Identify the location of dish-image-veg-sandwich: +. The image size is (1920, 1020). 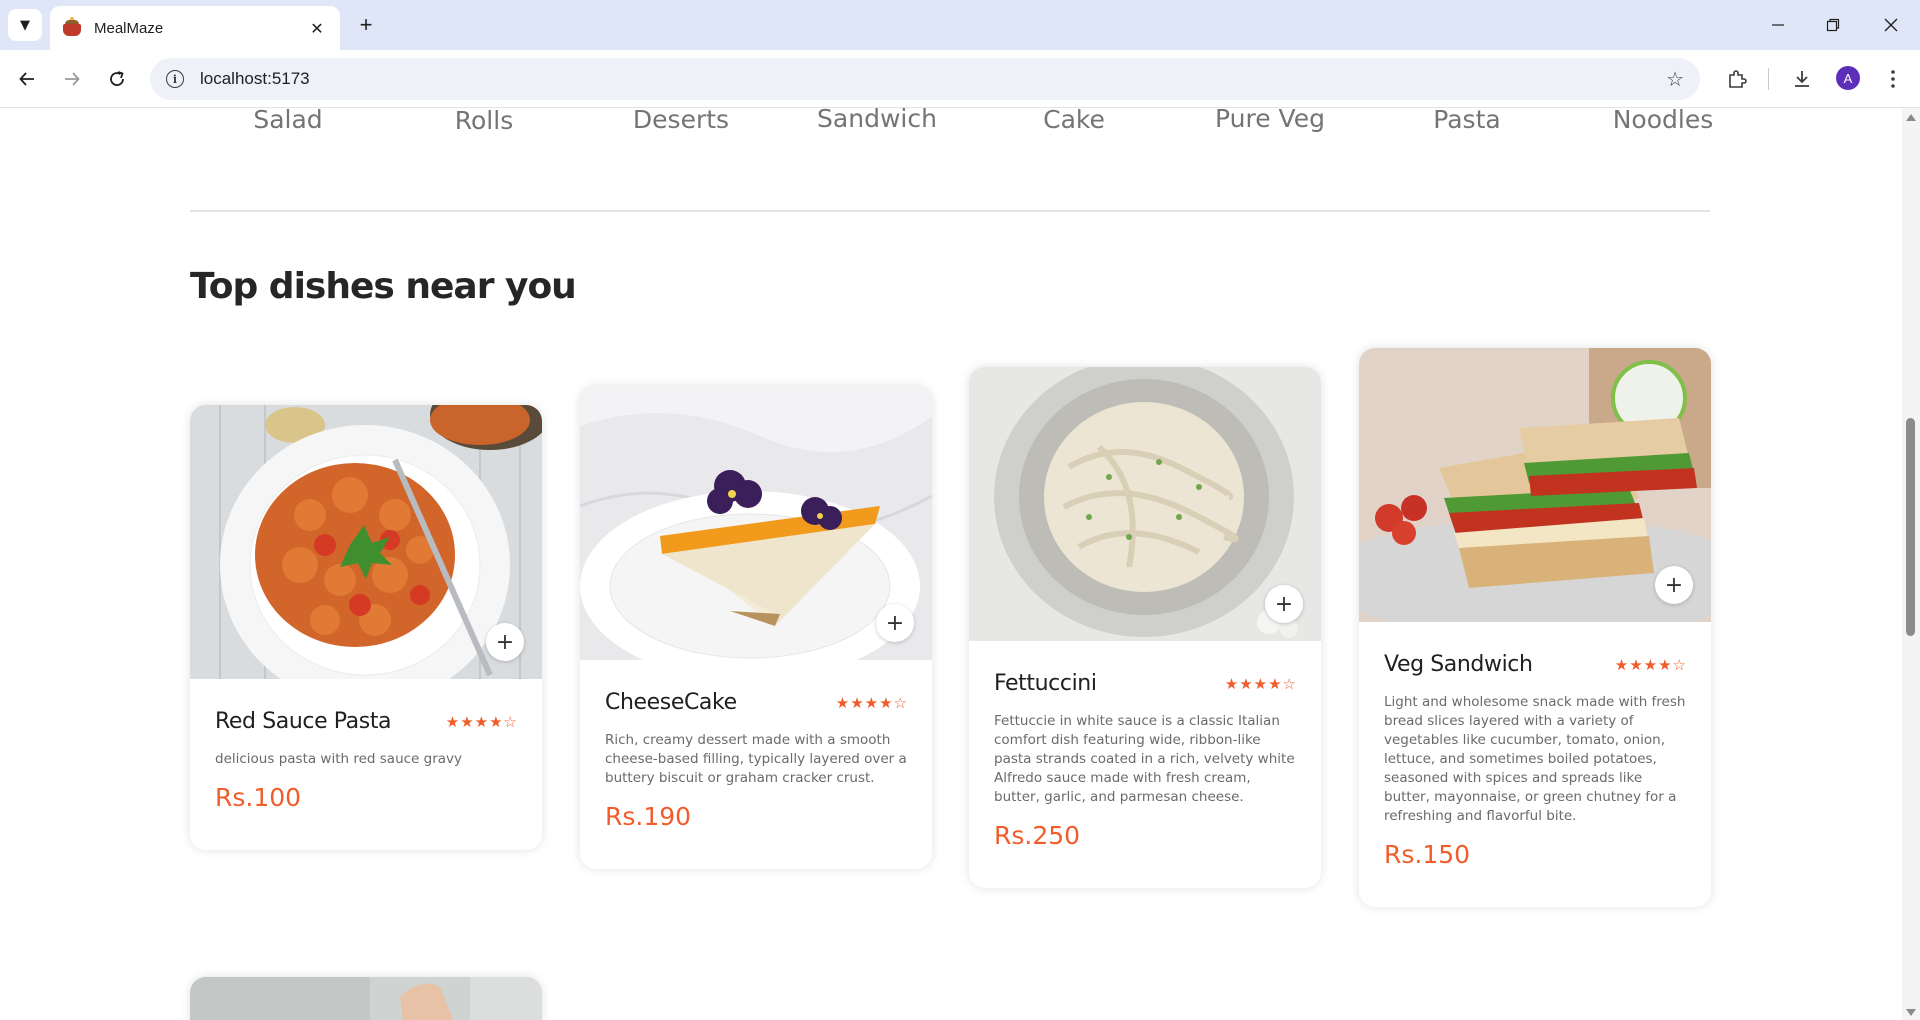
(1535, 485).